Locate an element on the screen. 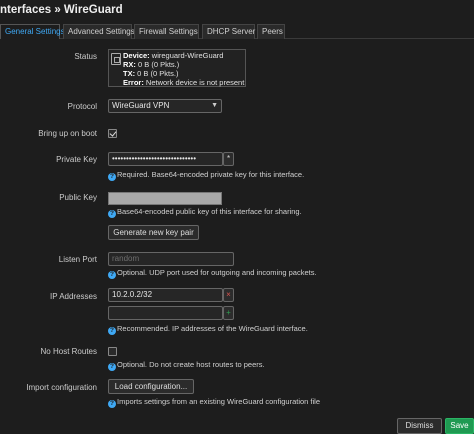  save-button: Save is located at coordinates (459, 426).